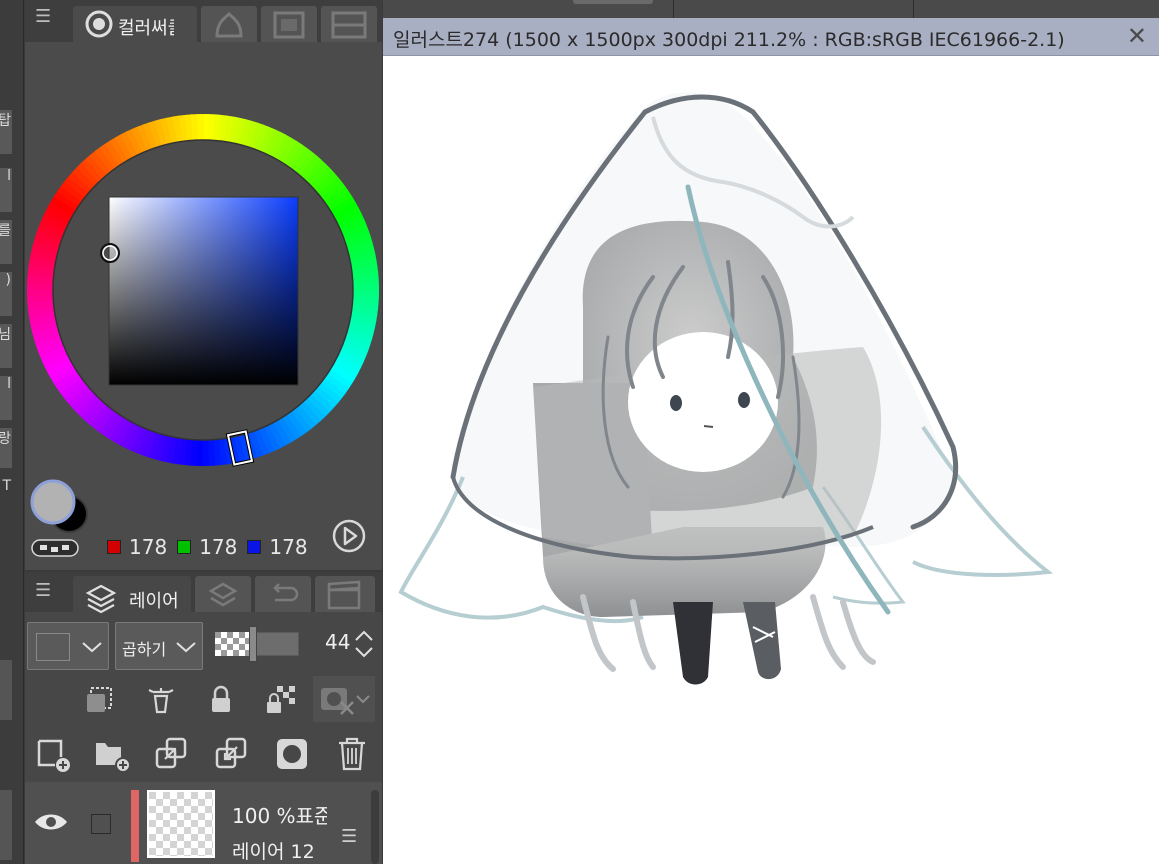 The width and height of the screenshot is (1159, 864). Describe the element at coordinates (344, 699) in the screenshot. I see `mask-enable-icon` at that location.